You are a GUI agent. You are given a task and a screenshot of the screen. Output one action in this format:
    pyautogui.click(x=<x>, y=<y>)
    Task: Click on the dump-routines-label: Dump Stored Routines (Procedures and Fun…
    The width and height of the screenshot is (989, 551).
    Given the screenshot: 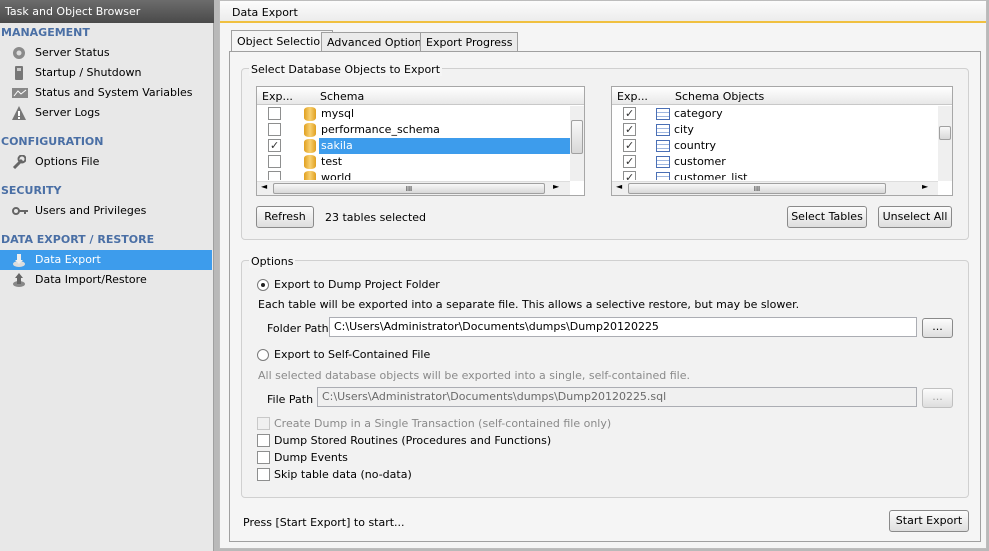 What is the action you would take?
    pyautogui.click(x=412, y=440)
    